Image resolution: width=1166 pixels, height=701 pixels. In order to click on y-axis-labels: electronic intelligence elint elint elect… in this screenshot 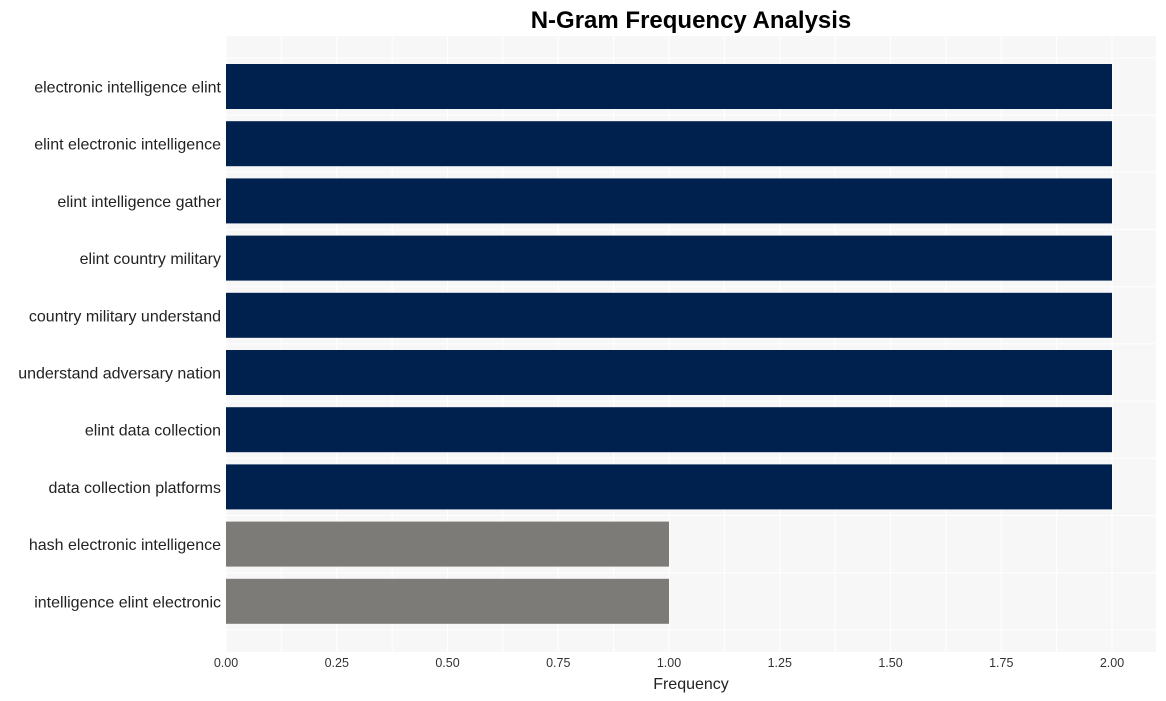, I will do `click(119, 346)`.